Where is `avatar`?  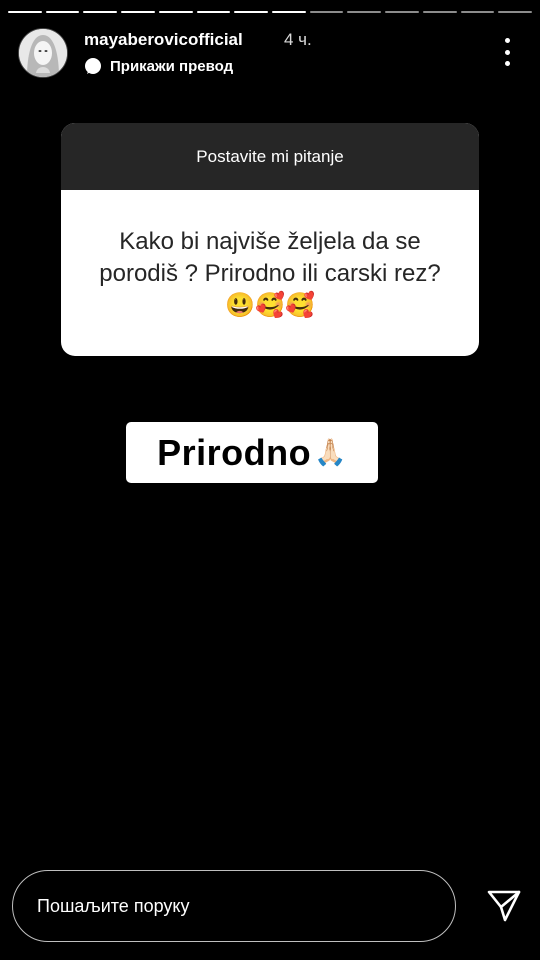
avatar is located at coordinates (43, 53).